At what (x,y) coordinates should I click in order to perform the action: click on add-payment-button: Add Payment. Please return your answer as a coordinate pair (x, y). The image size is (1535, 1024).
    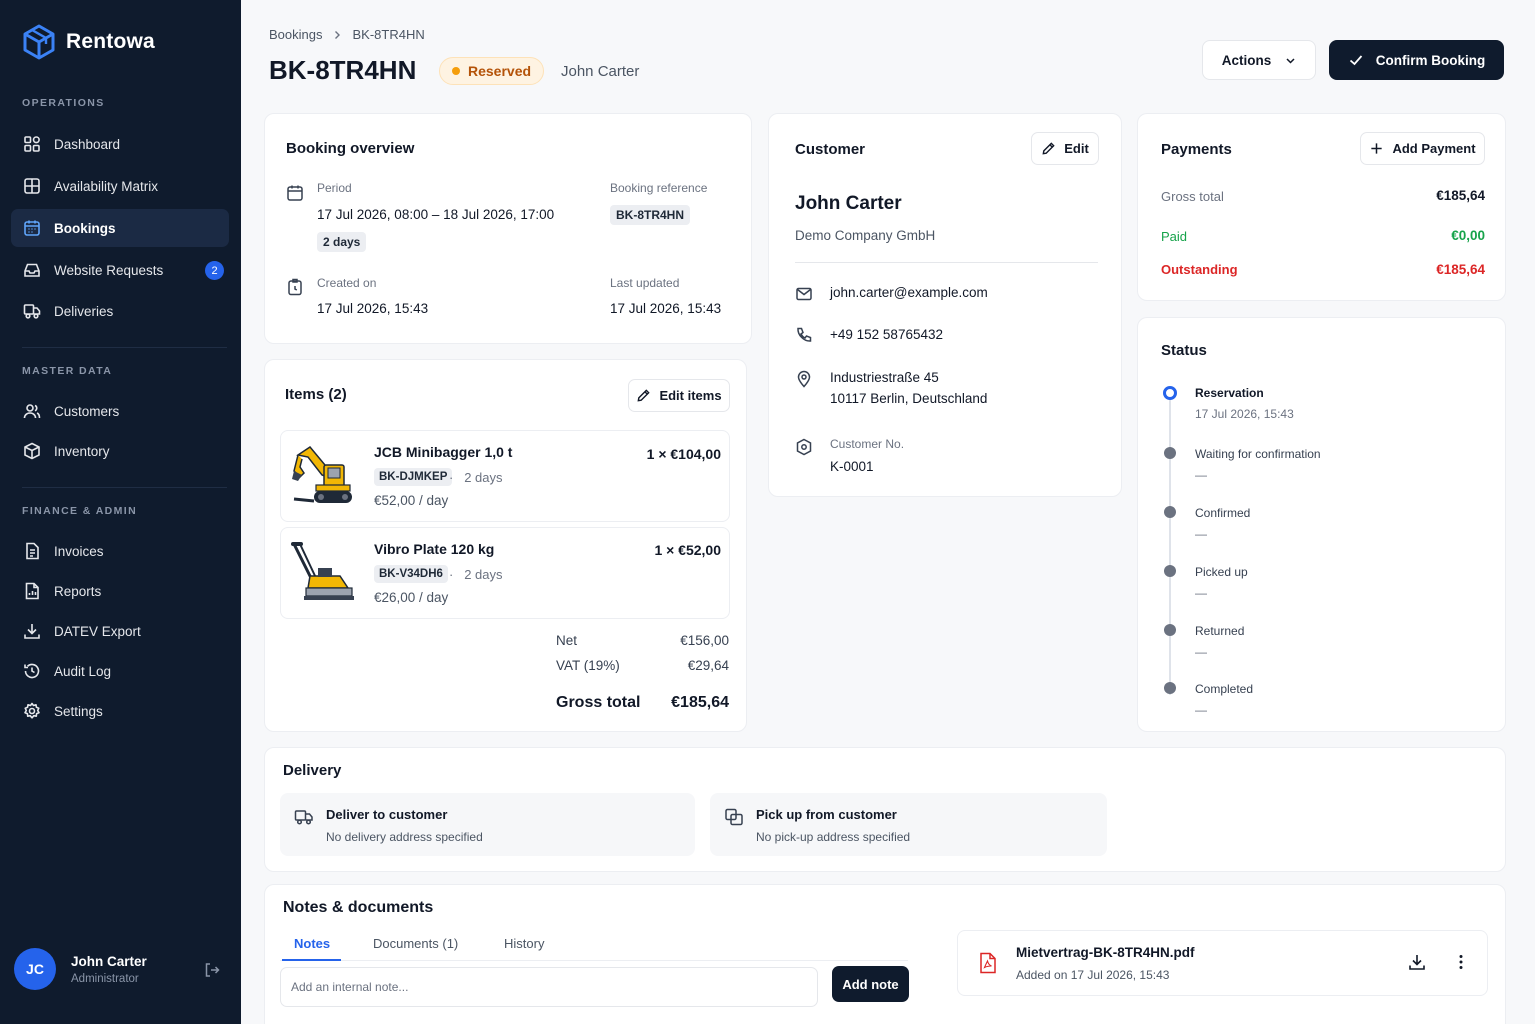
    Looking at the image, I should click on (1422, 148).